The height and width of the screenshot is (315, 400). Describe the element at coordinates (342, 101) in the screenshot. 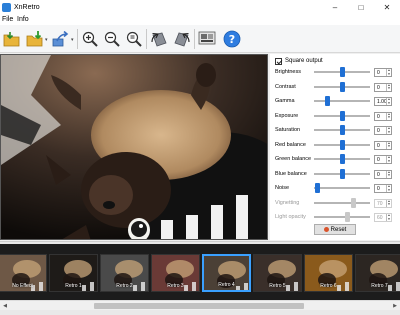

I see `gamma-slider` at that location.